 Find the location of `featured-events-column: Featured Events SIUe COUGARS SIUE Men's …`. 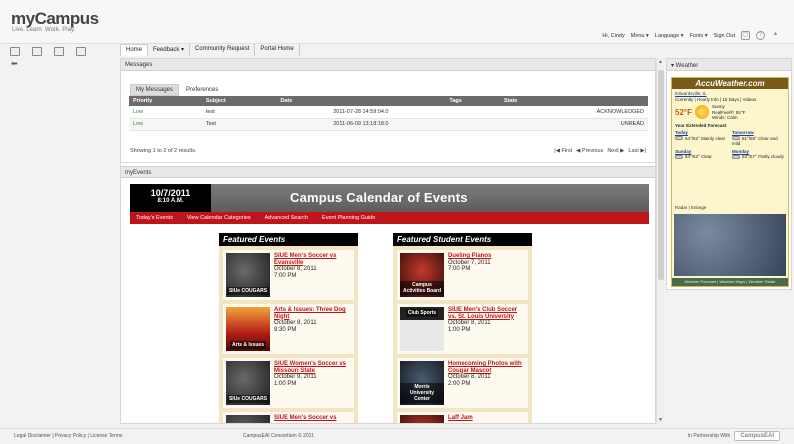

featured-events-column: Featured Events SIUe COUGARS SIUE Men's … is located at coordinates (288, 328).